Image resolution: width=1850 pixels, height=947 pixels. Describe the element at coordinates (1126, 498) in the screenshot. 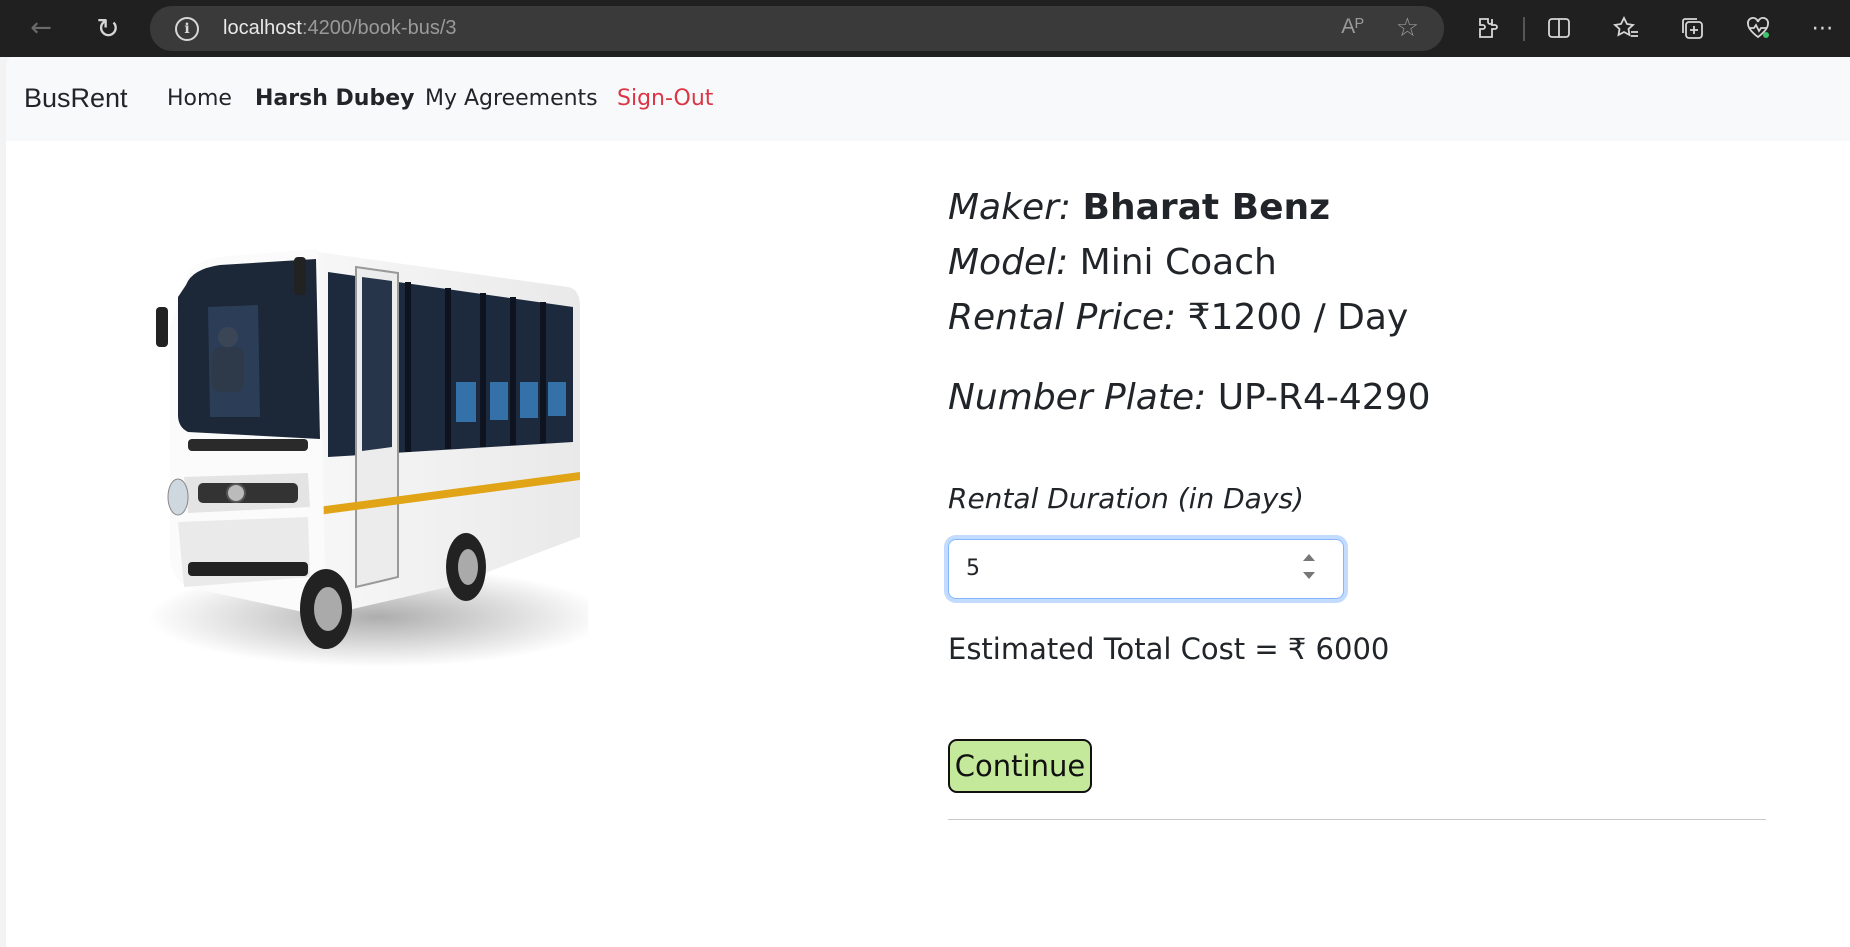

I see `duration-label: Rental Duration (in Days)` at that location.